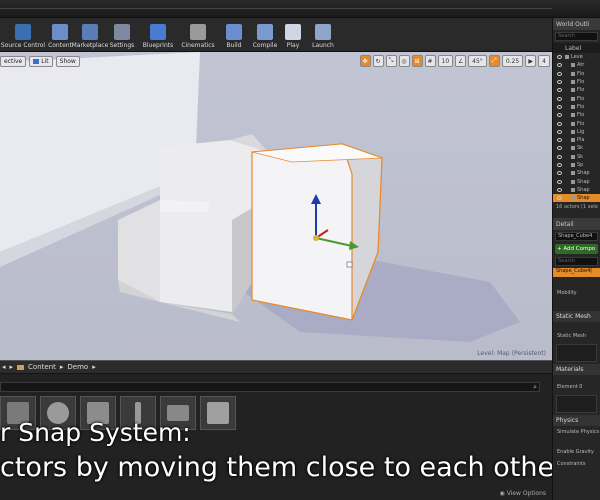 This screenshot has height=500, width=600. I want to click on asset-search-input: ⌕, so click(270, 387).